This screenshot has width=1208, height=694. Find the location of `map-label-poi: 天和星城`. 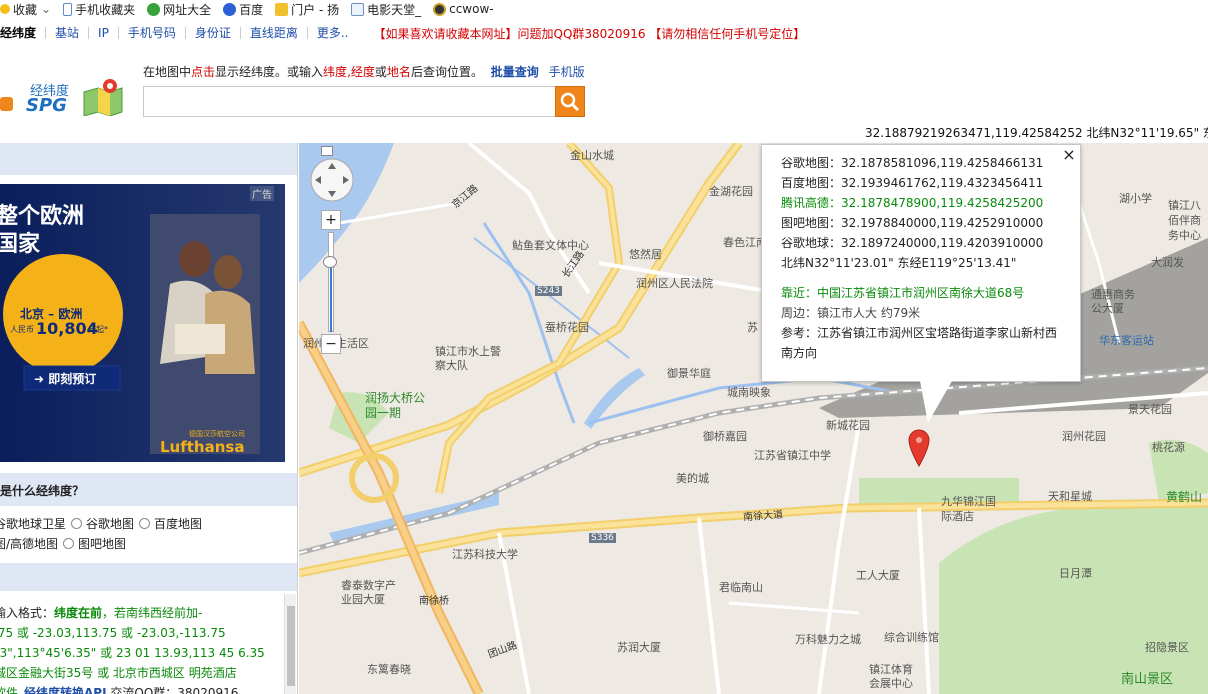

map-label-poi: 天和星城 is located at coordinates (1070, 496).